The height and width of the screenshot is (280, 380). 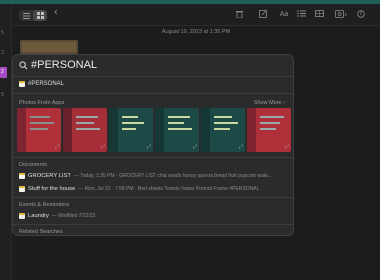 I want to click on section-title-photos: Photos From Apps, so click(x=42, y=103).